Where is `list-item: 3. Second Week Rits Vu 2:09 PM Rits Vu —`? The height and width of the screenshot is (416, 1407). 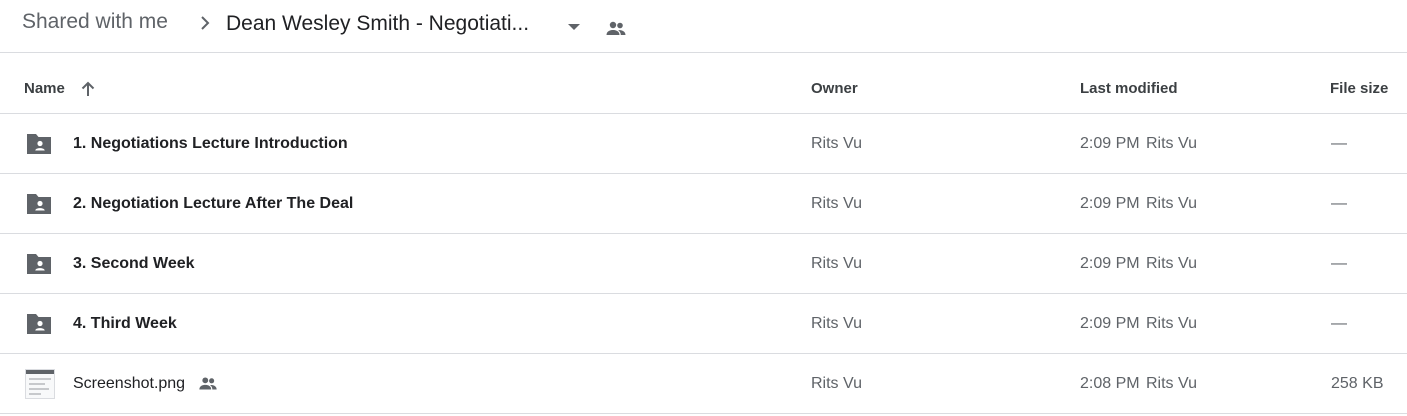 list-item: 3. Second Week Rits Vu 2:09 PM Rits Vu — is located at coordinates (703, 264).